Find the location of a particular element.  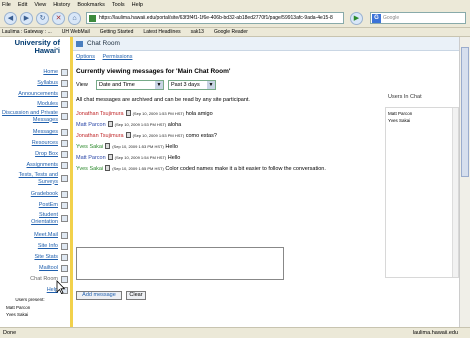

page-scrollbar is located at coordinates (464, 182).